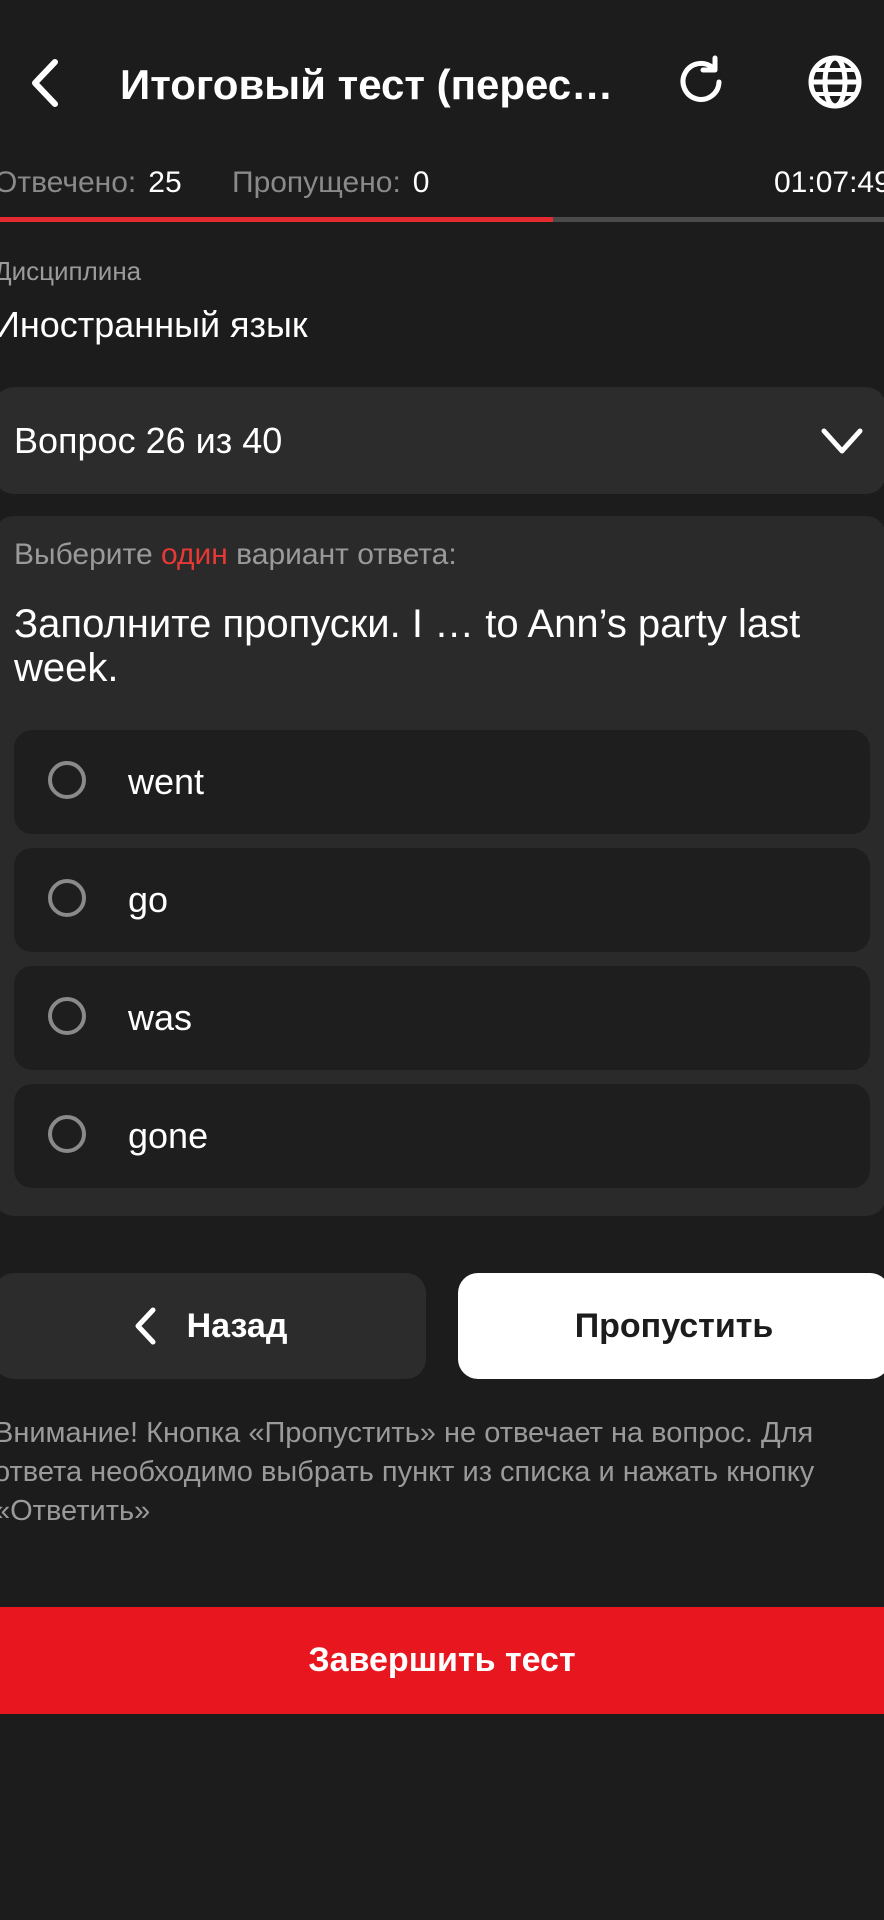  I want to click on answered-stat: Отвечено: 25, so click(91, 183).